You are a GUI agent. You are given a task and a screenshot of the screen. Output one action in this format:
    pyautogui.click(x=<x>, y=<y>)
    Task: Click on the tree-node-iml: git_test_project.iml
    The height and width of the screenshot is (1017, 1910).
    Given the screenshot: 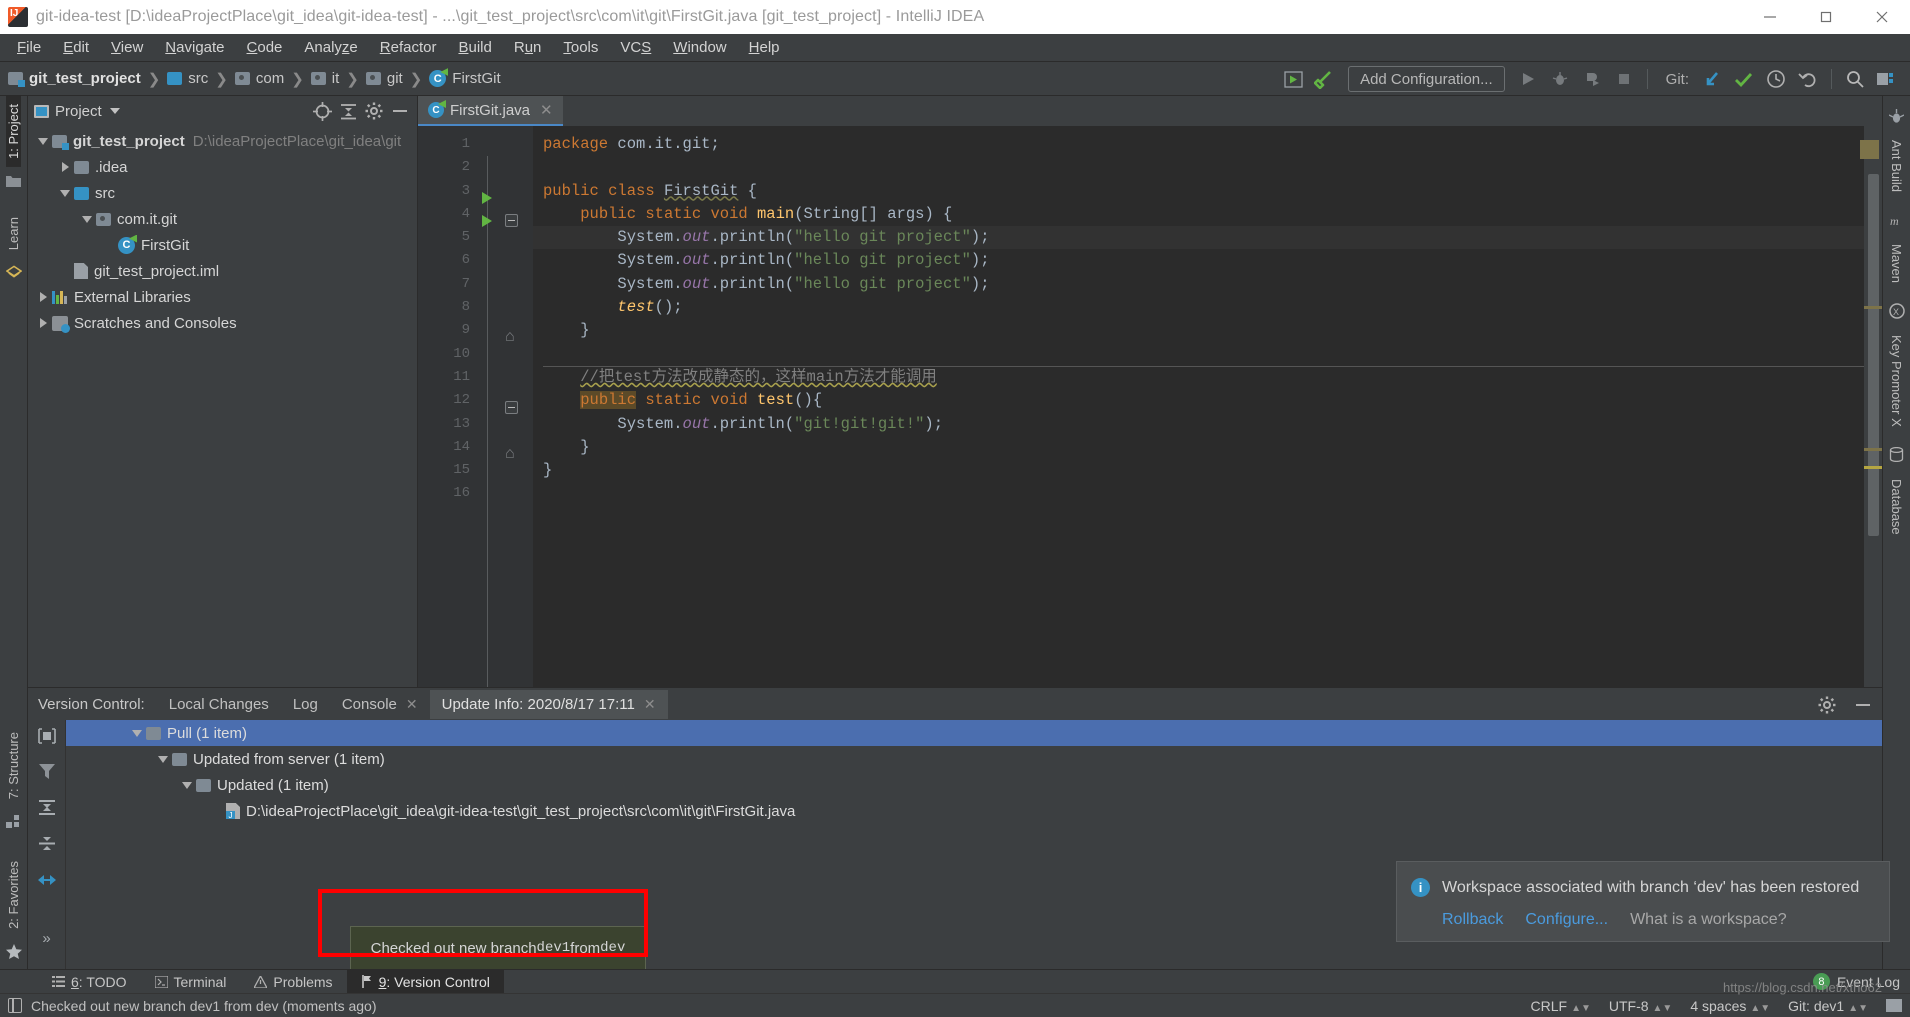 What is the action you would take?
    pyautogui.click(x=222, y=271)
    